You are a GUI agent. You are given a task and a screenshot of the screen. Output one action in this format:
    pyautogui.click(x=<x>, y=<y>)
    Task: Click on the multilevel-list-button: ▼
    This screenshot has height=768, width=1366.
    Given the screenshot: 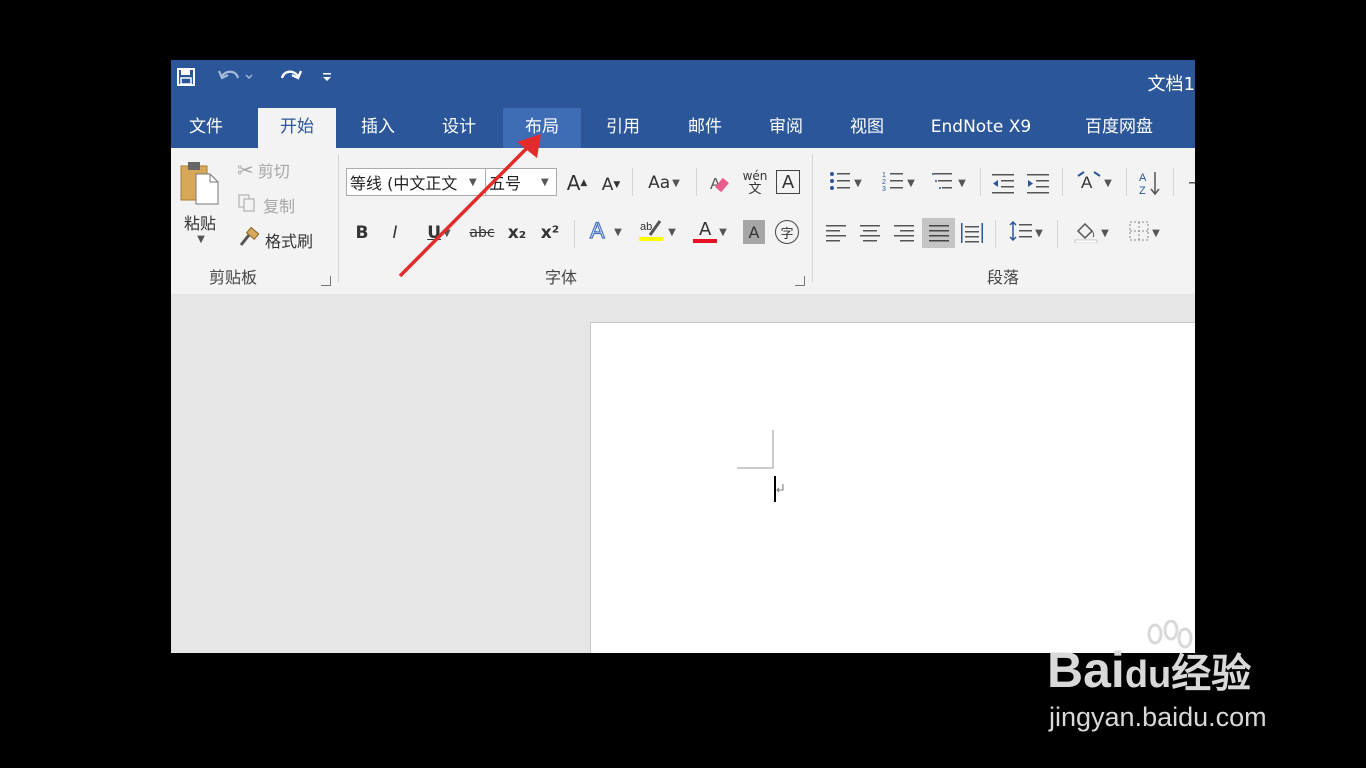 What is the action you would take?
    pyautogui.click(x=949, y=183)
    